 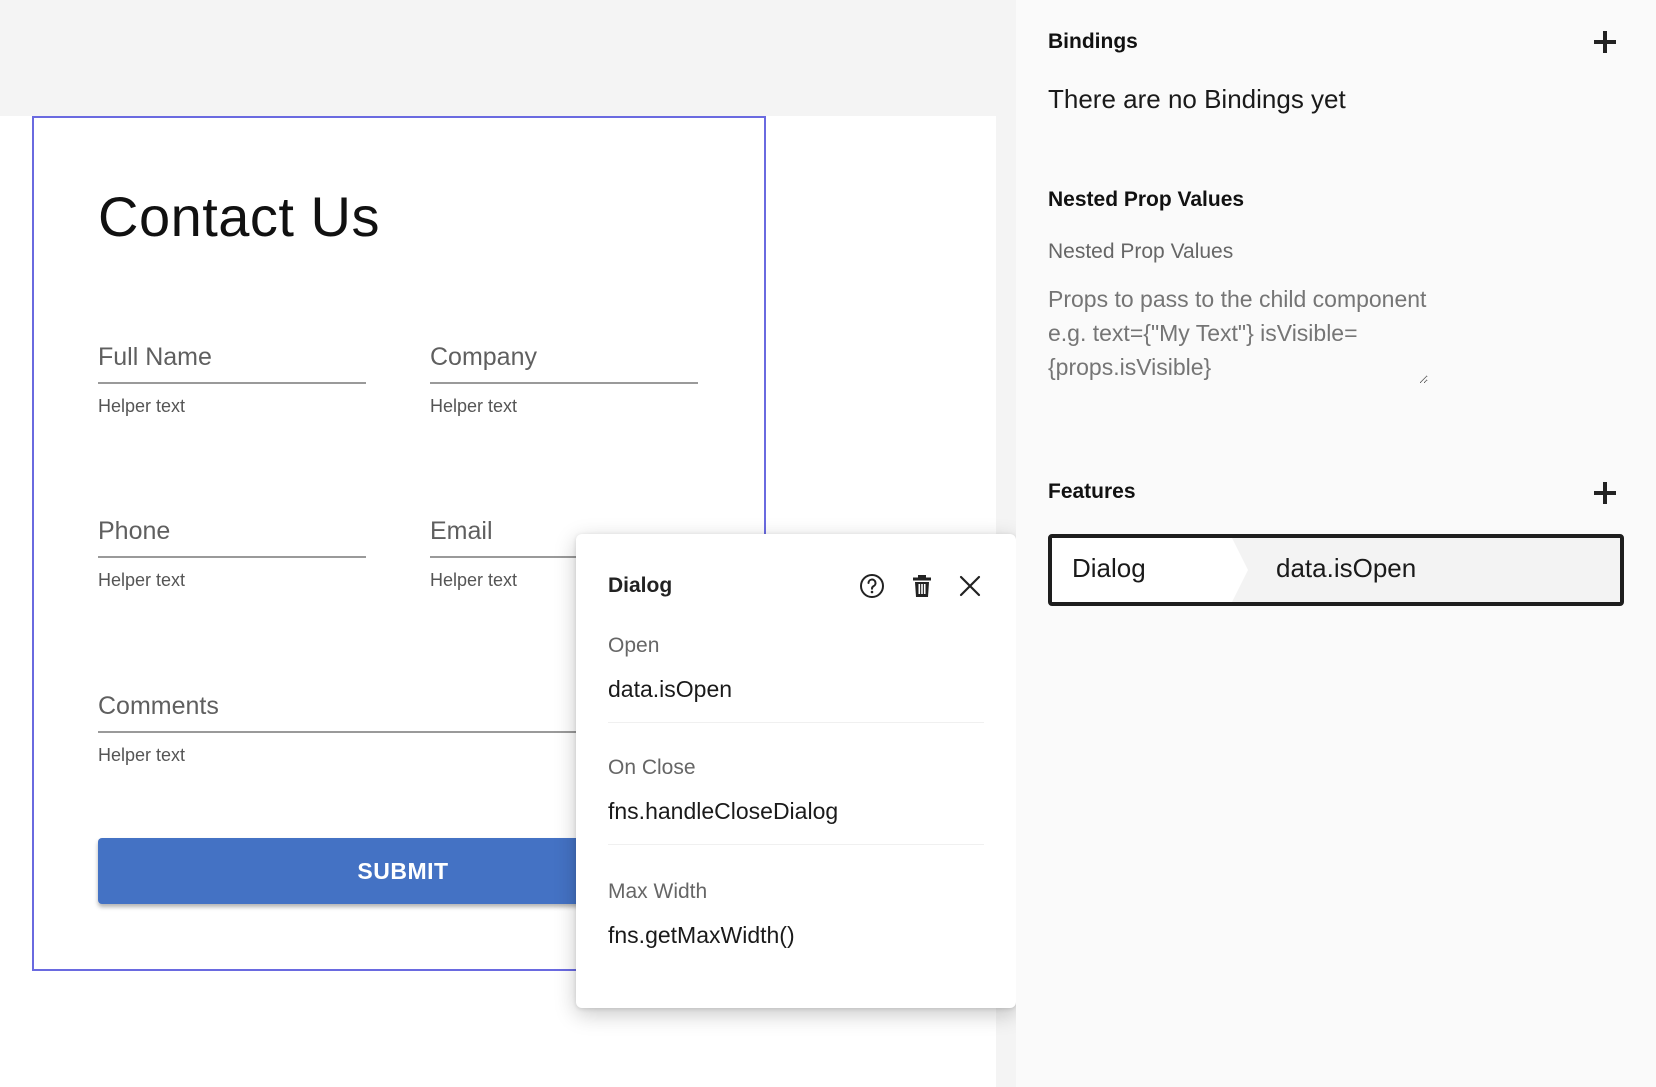 I want to click on company-field: Company Helper text, so click(x=564, y=379).